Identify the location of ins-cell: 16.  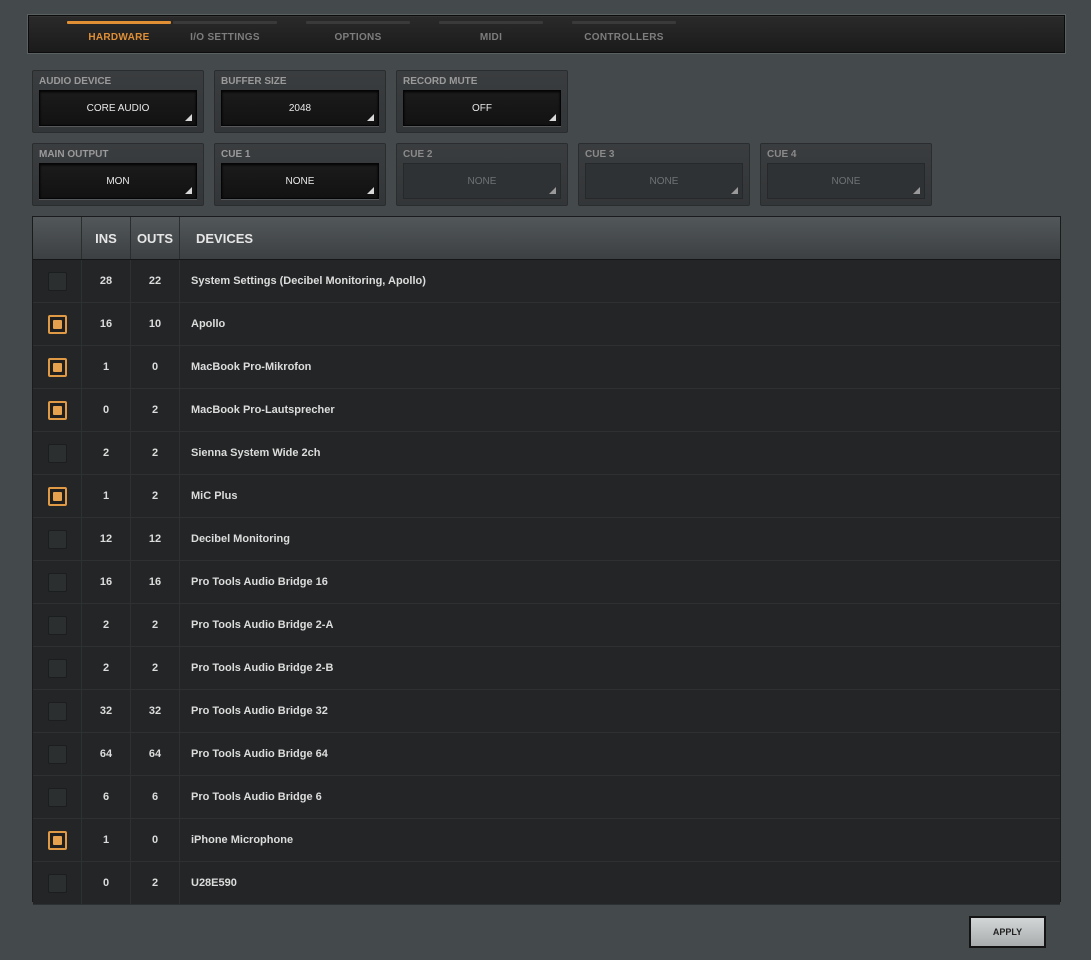
(106, 582).